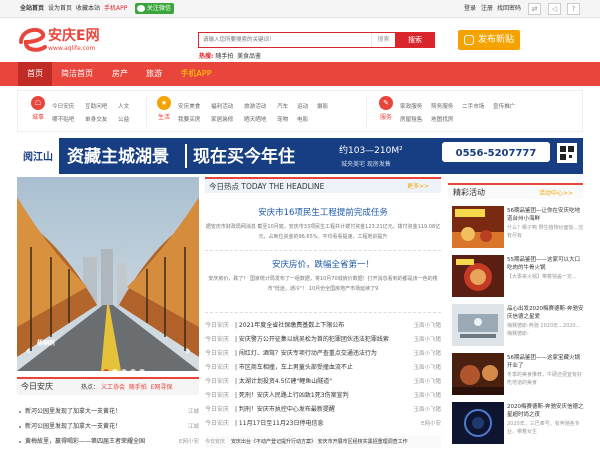  What do you see at coordinates (154, 74) in the screenshot?
I see `nav-travel: 旅游` at bounding box center [154, 74].